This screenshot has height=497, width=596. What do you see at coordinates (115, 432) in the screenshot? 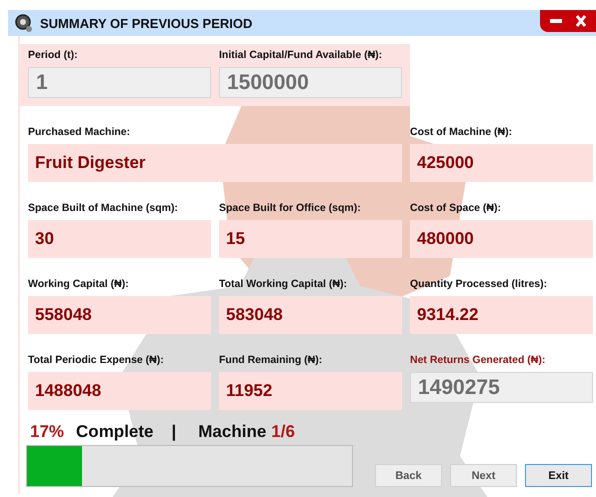
I see `complete-text: Complete` at bounding box center [115, 432].